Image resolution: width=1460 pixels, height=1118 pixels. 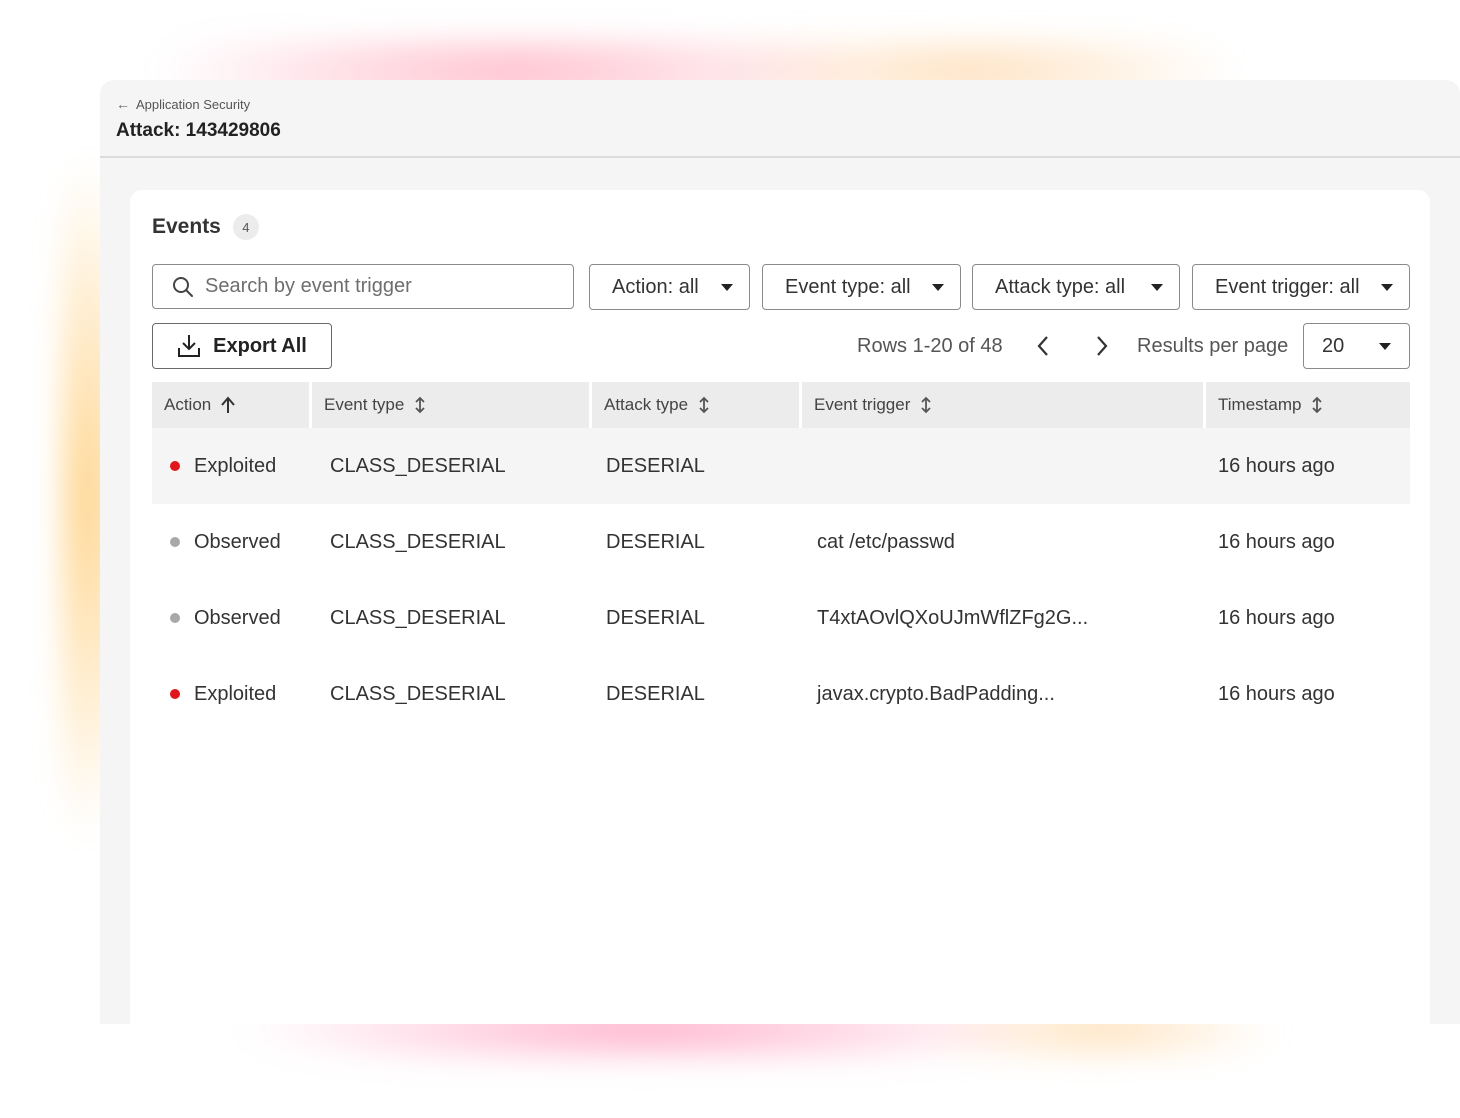 I want to click on breadcrumb-link: Application Security, so click(x=193, y=104).